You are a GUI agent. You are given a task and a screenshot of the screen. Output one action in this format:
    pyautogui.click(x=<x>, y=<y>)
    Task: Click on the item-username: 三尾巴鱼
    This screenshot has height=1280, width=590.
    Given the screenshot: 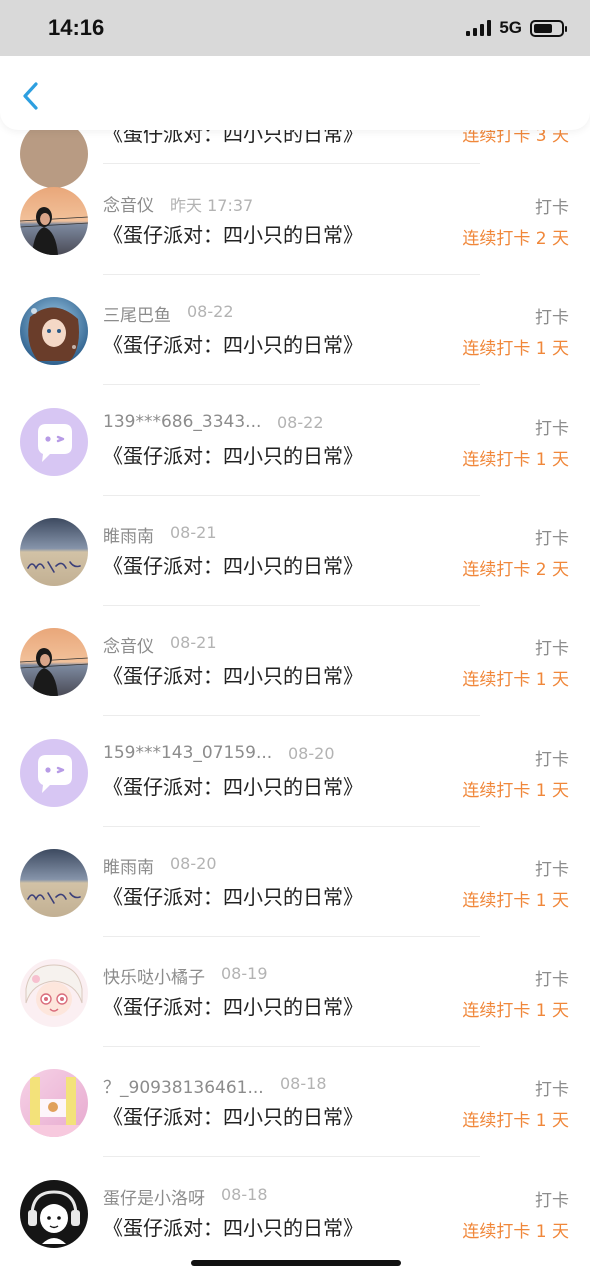 What is the action you would take?
    pyautogui.click(x=137, y=313)
    